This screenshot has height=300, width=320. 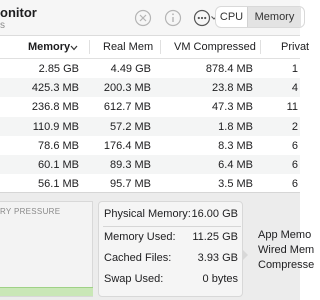 What do you see at coordinates (245, 255) in the screenshot?
I see `callout-caret` at bounding box center [245, 255].